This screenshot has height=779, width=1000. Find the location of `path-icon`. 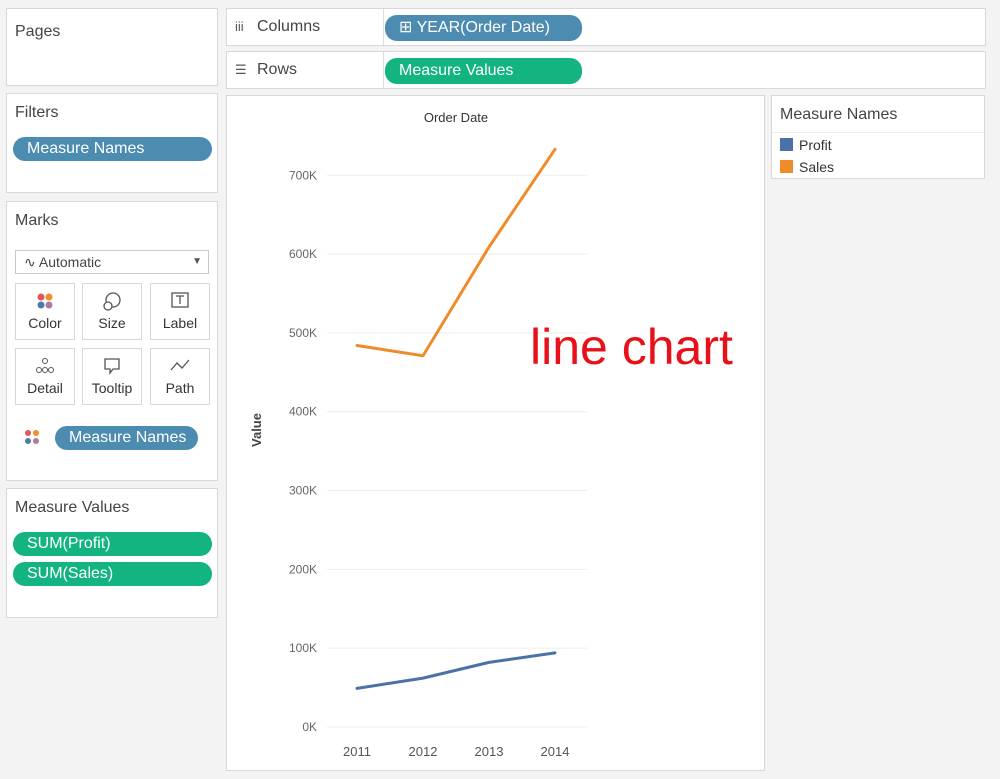

path-icon is located at coordinates (180, 367).